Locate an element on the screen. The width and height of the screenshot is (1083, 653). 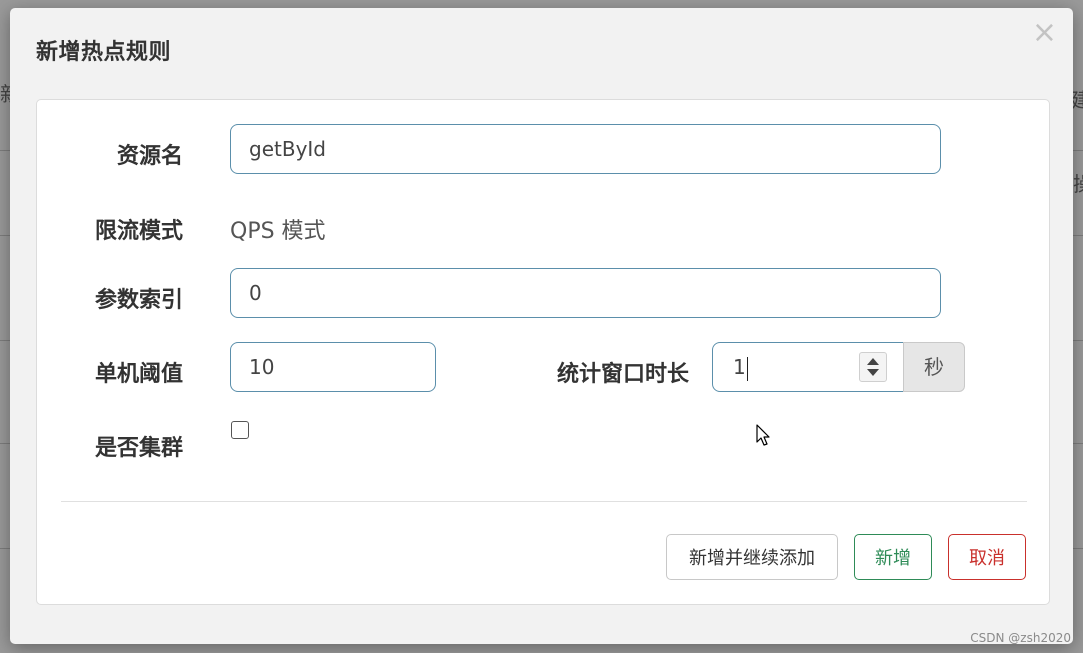
dialog-title: 新增热点规则 is located at coordinates (104, 52).